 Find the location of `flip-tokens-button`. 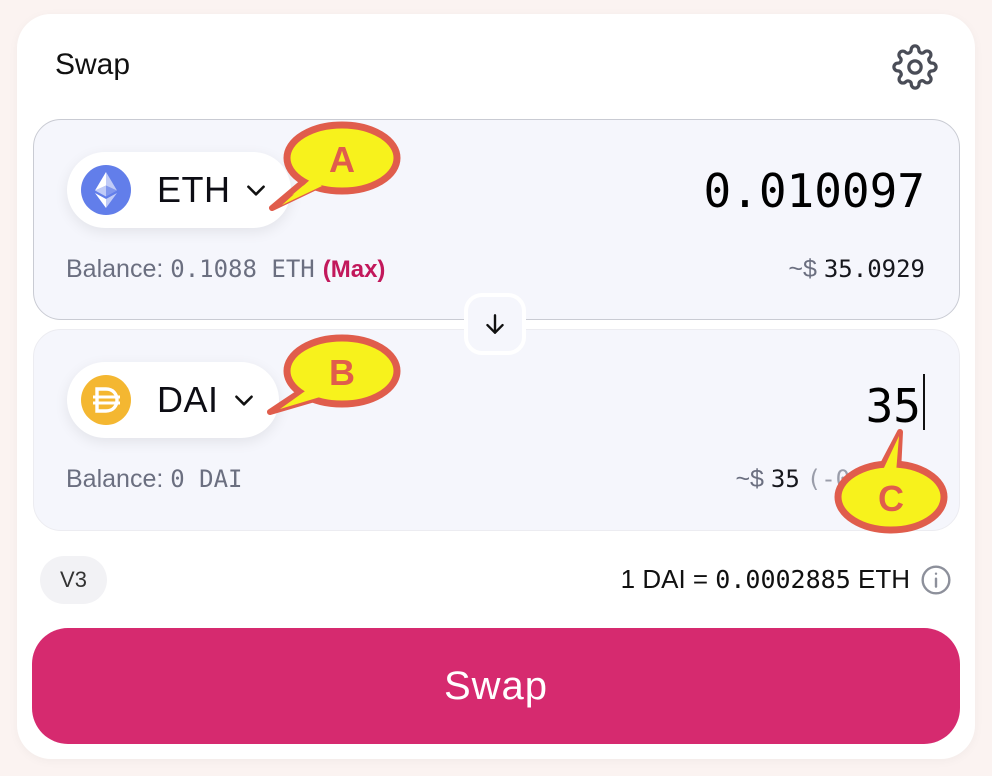

flip-tokens-button is located at coordinates (495, 324).